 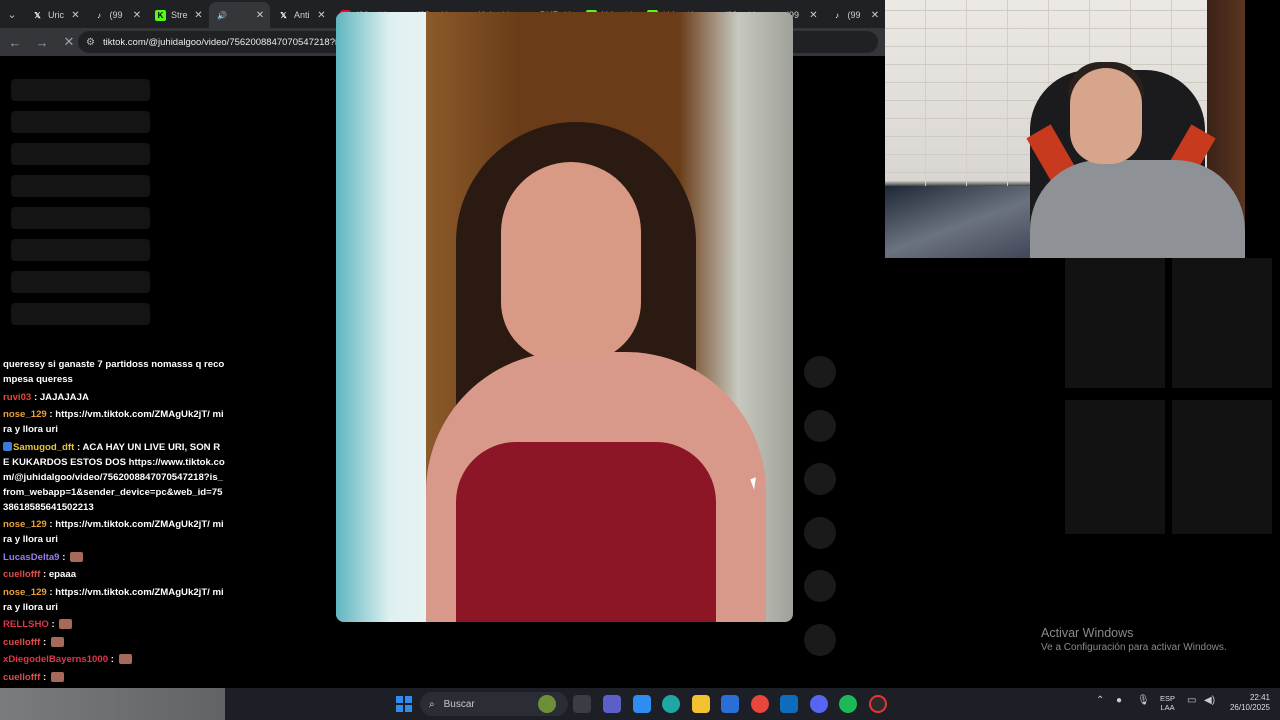 What do you see at coordinates (1065, 129) in the screenshot?
I see `webcam-feed` at bounding box center [1065, 129].